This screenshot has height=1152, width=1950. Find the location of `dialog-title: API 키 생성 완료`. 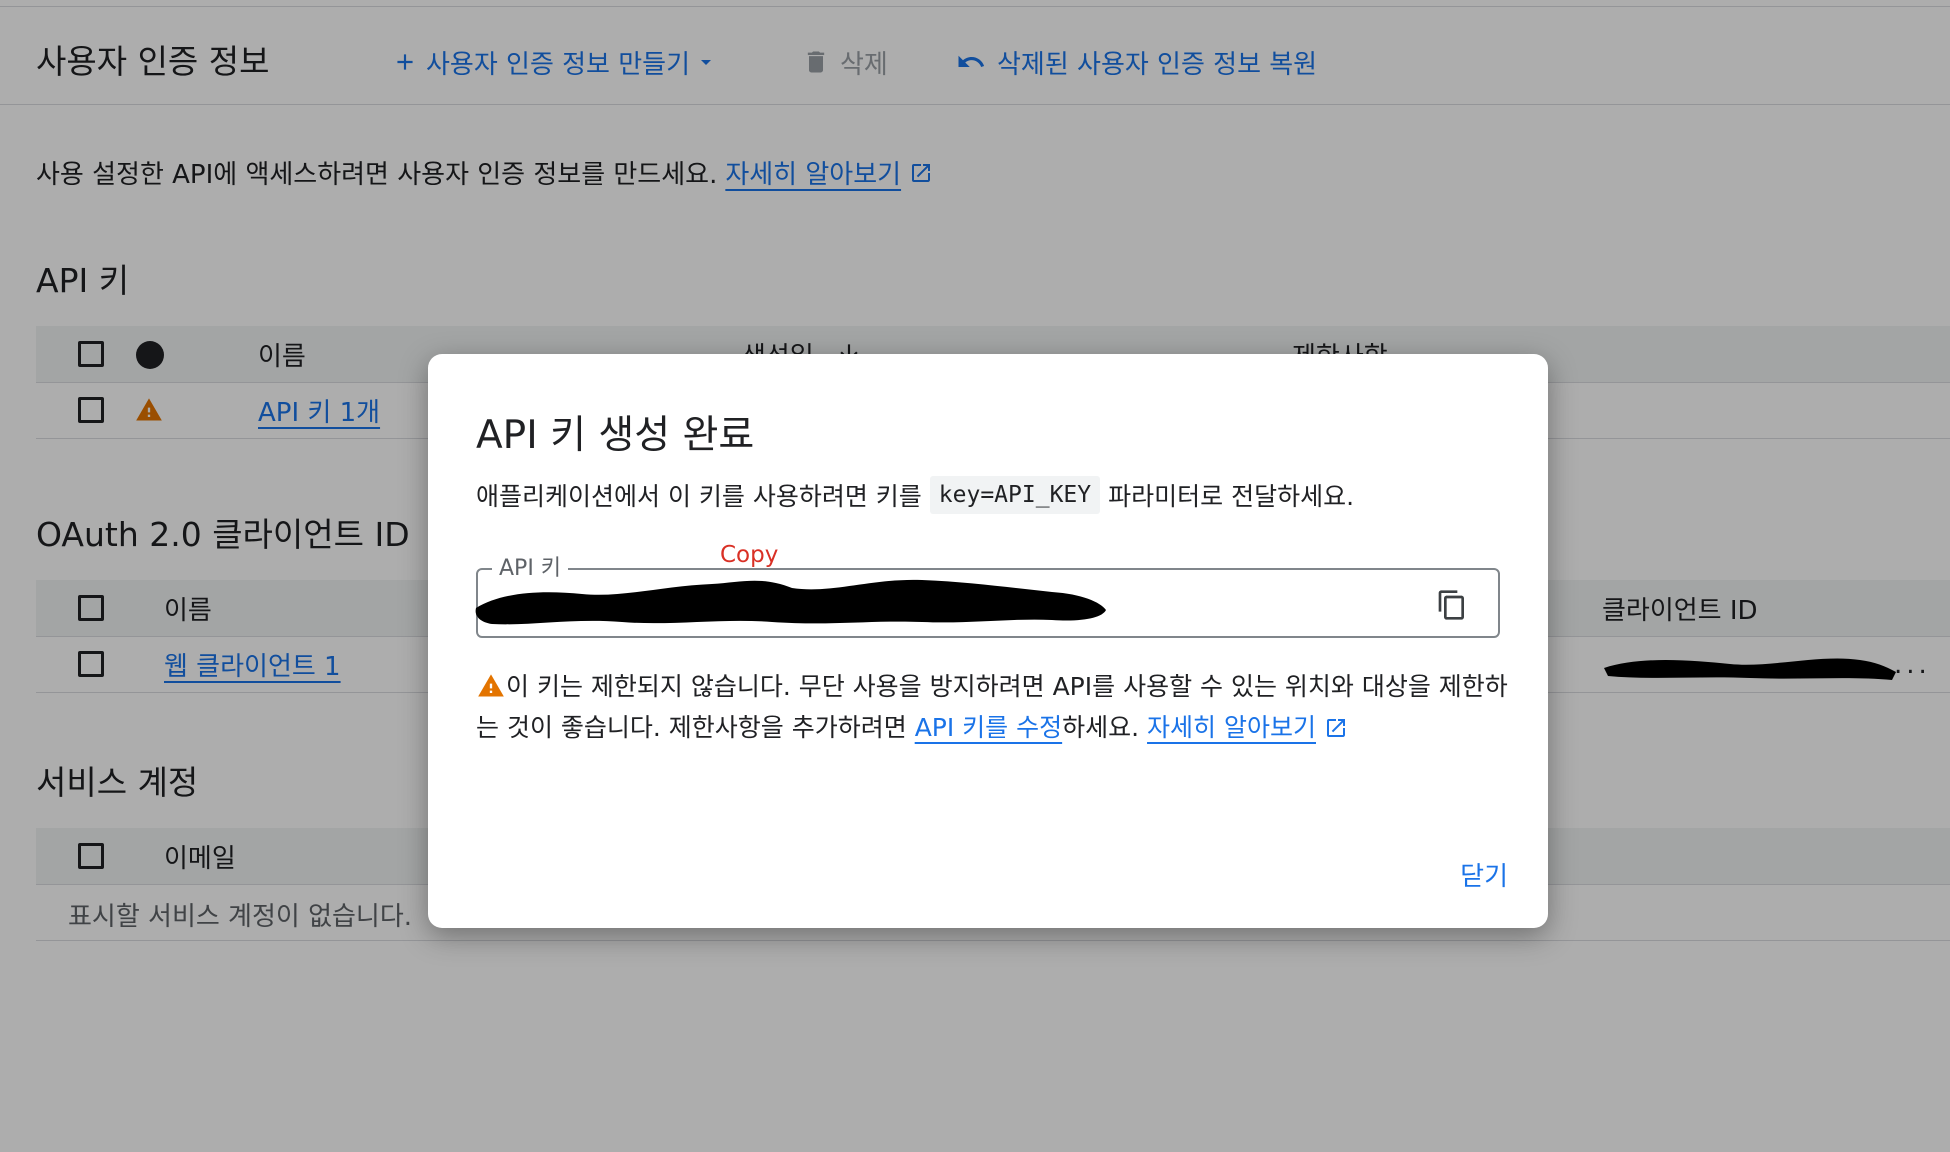

dialog-title: API 키 생성 완료 is located at coordinates (615, 435).